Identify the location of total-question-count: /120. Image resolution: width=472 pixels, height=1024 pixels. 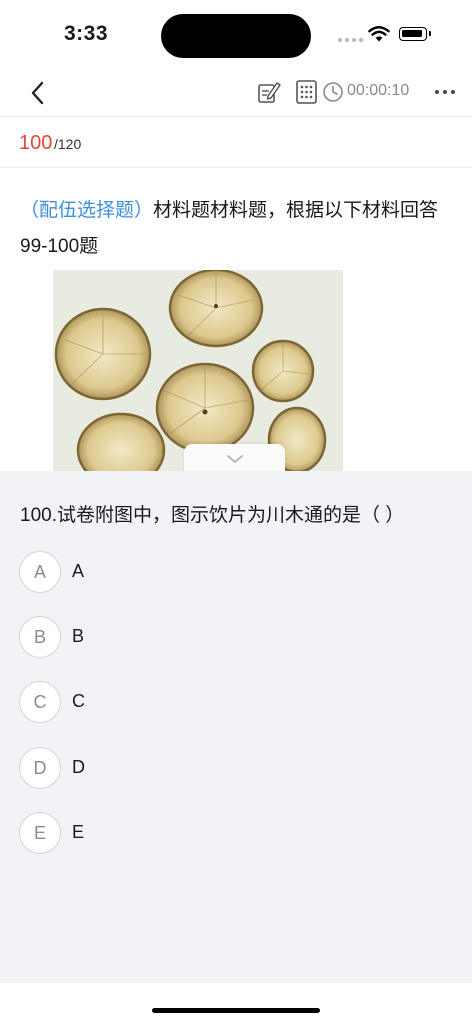
(68, 144).